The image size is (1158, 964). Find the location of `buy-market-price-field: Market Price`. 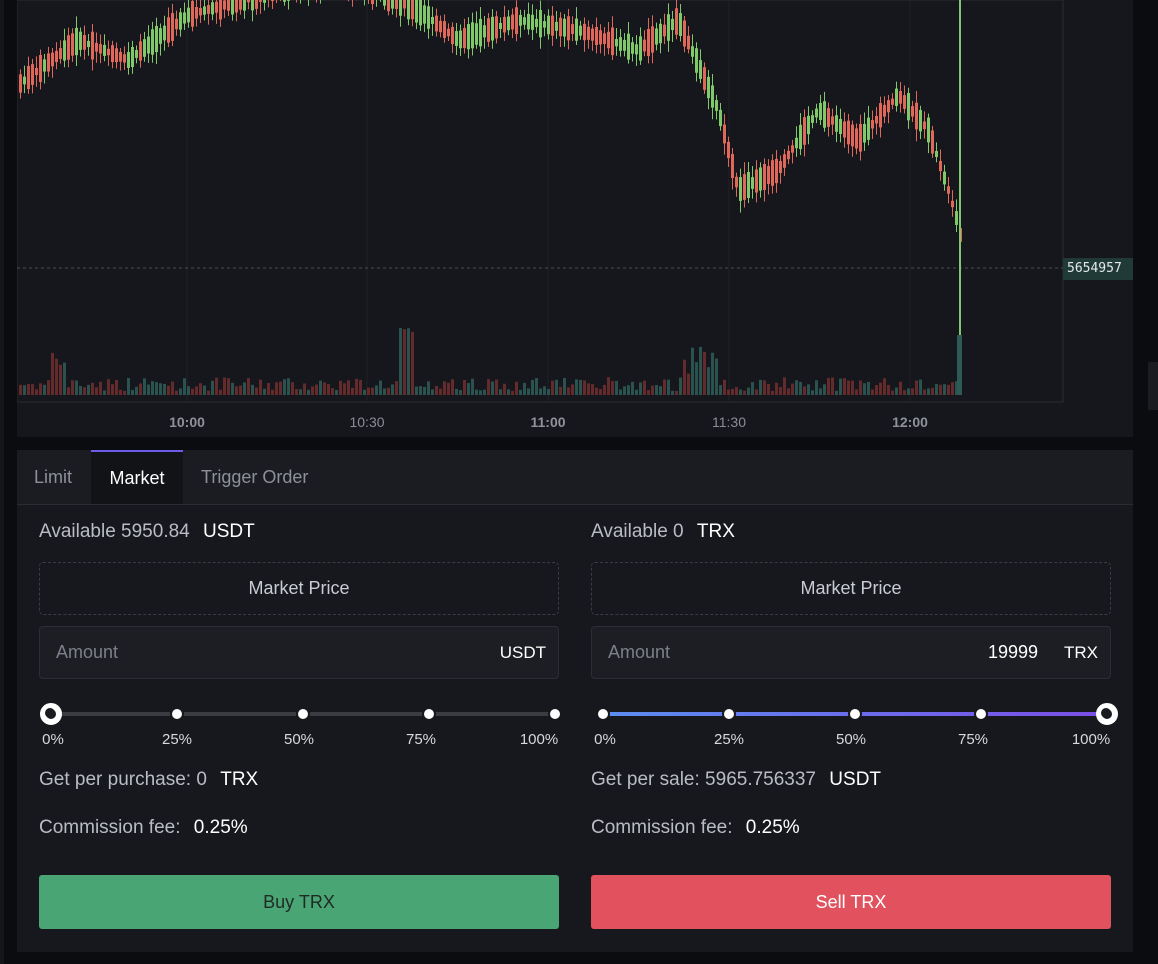

buy-market-price-field: Market Price is located at coordinates (299, 588).